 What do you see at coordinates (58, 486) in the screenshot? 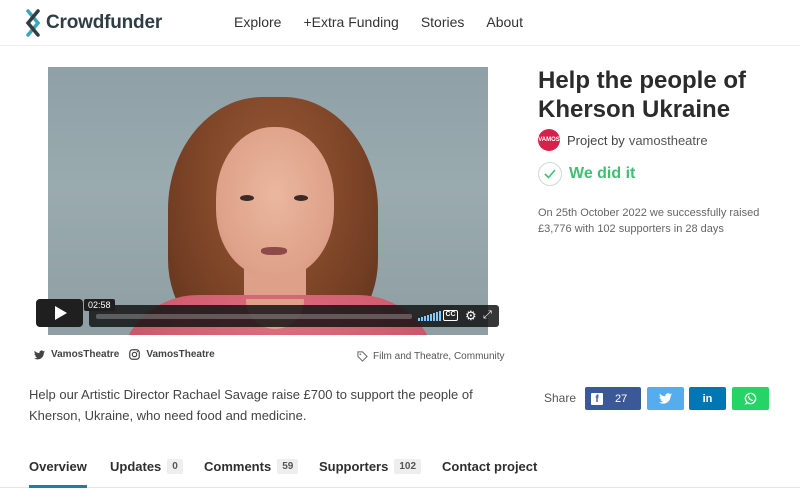
I see `tab-active-indicator` at bounding box center [58, 486].